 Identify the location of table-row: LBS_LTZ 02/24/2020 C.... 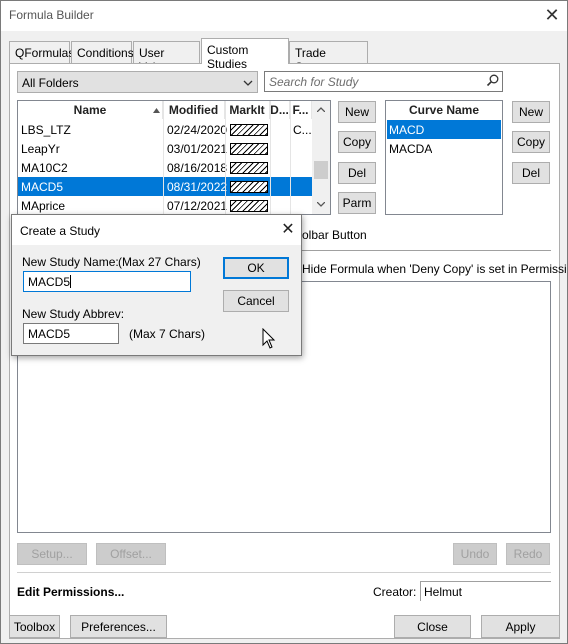
(165, 129).